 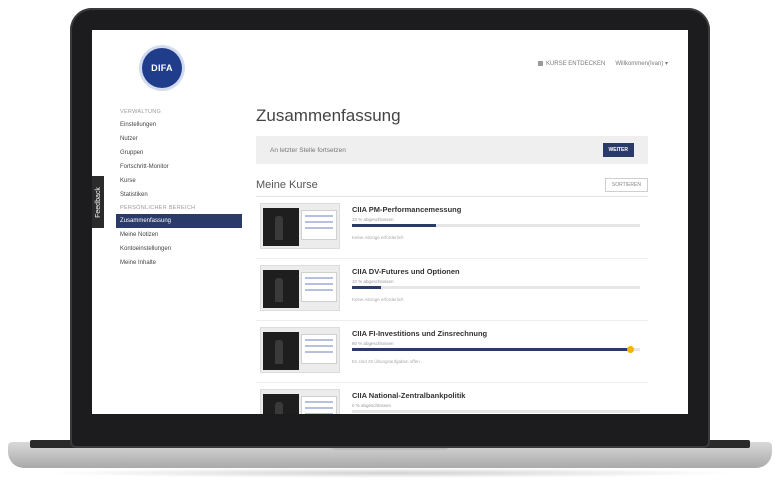 What do you see at coordinates (179, 249) in the screenshot?
I see `sidebar-item-konto: Kontoeinstellungen` at bounding box center [179, 249].